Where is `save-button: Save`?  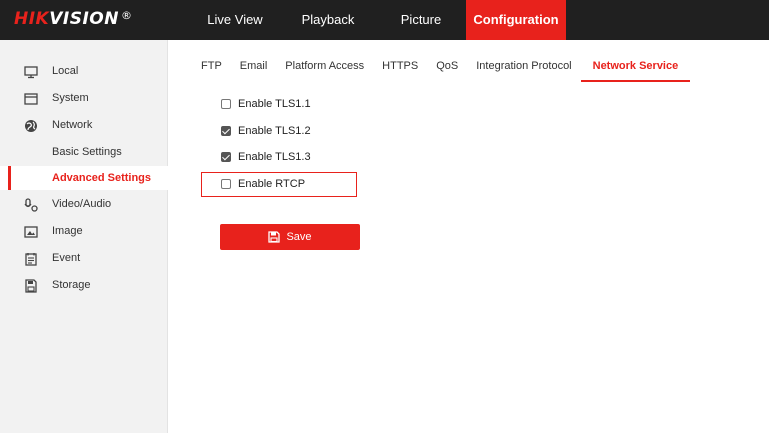 save-button: Save is located at coordinates (290, 237).